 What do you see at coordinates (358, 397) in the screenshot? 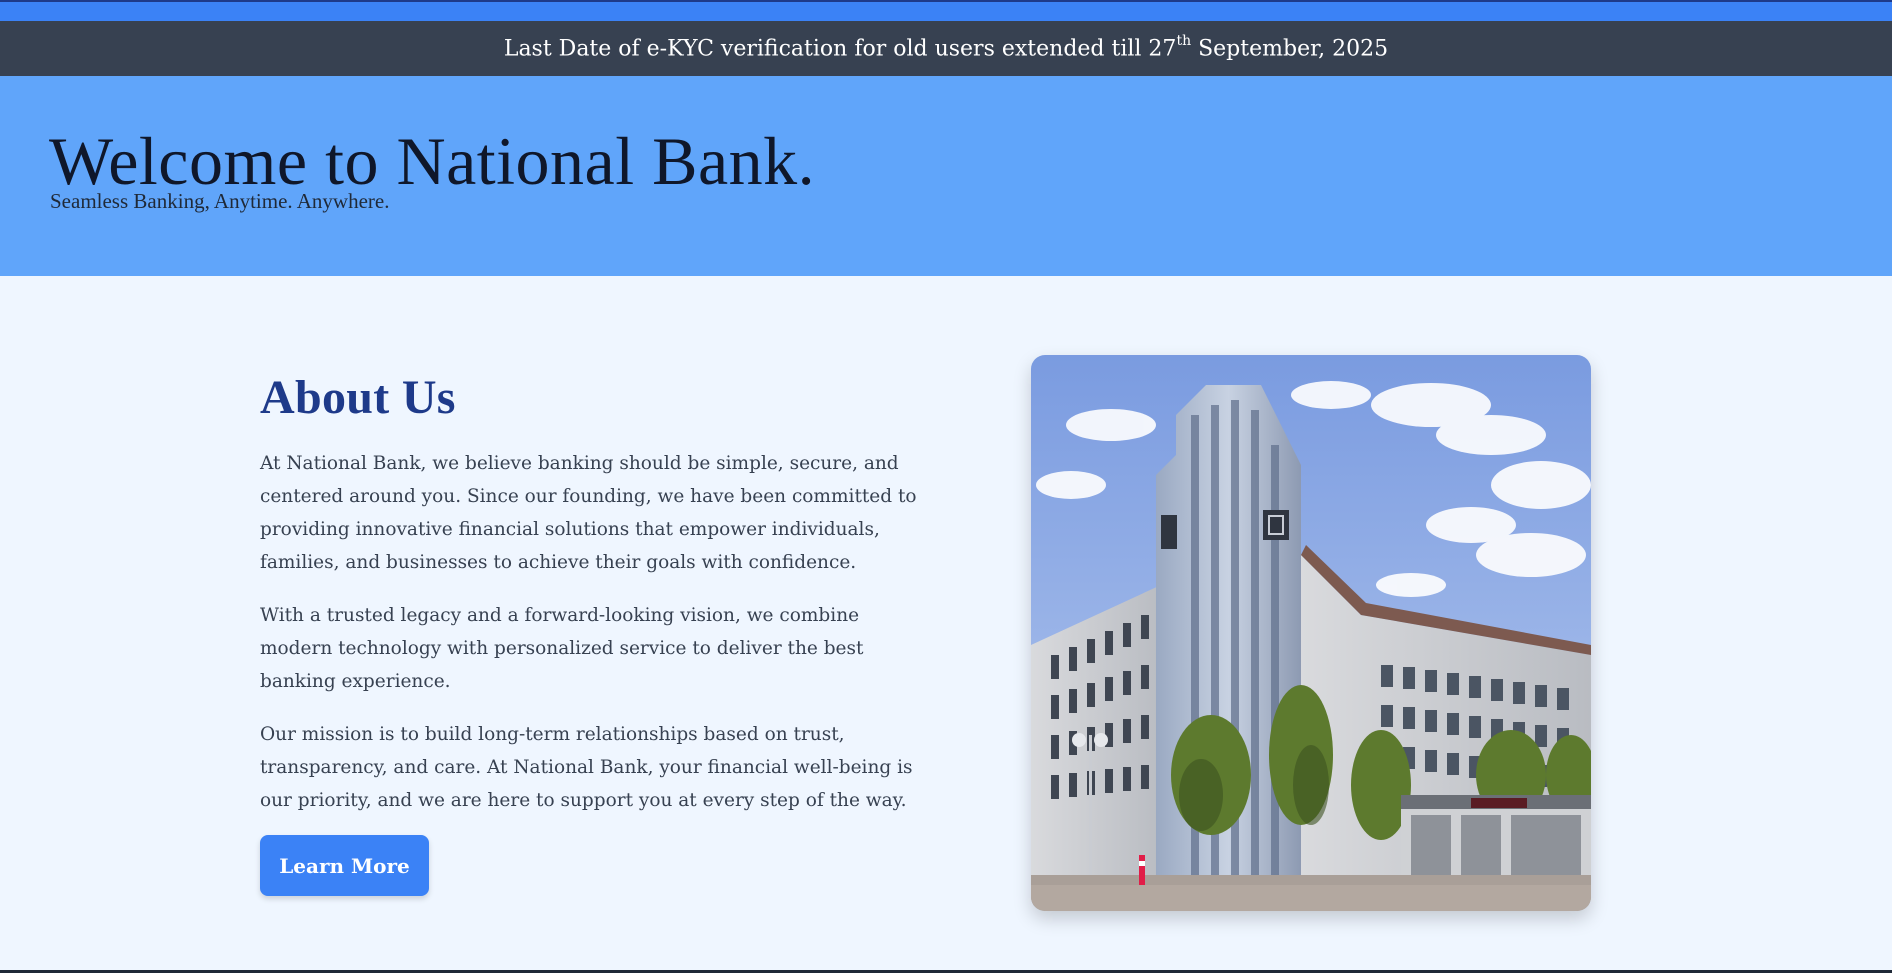
I see `about-heading: About Us` at bounding box center [358, 397].